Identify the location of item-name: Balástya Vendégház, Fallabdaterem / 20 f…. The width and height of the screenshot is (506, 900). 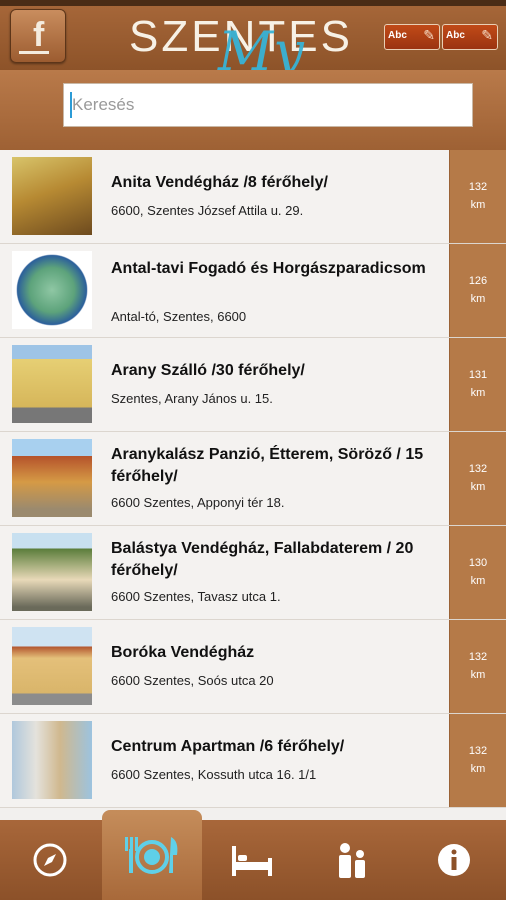
(262, 559).